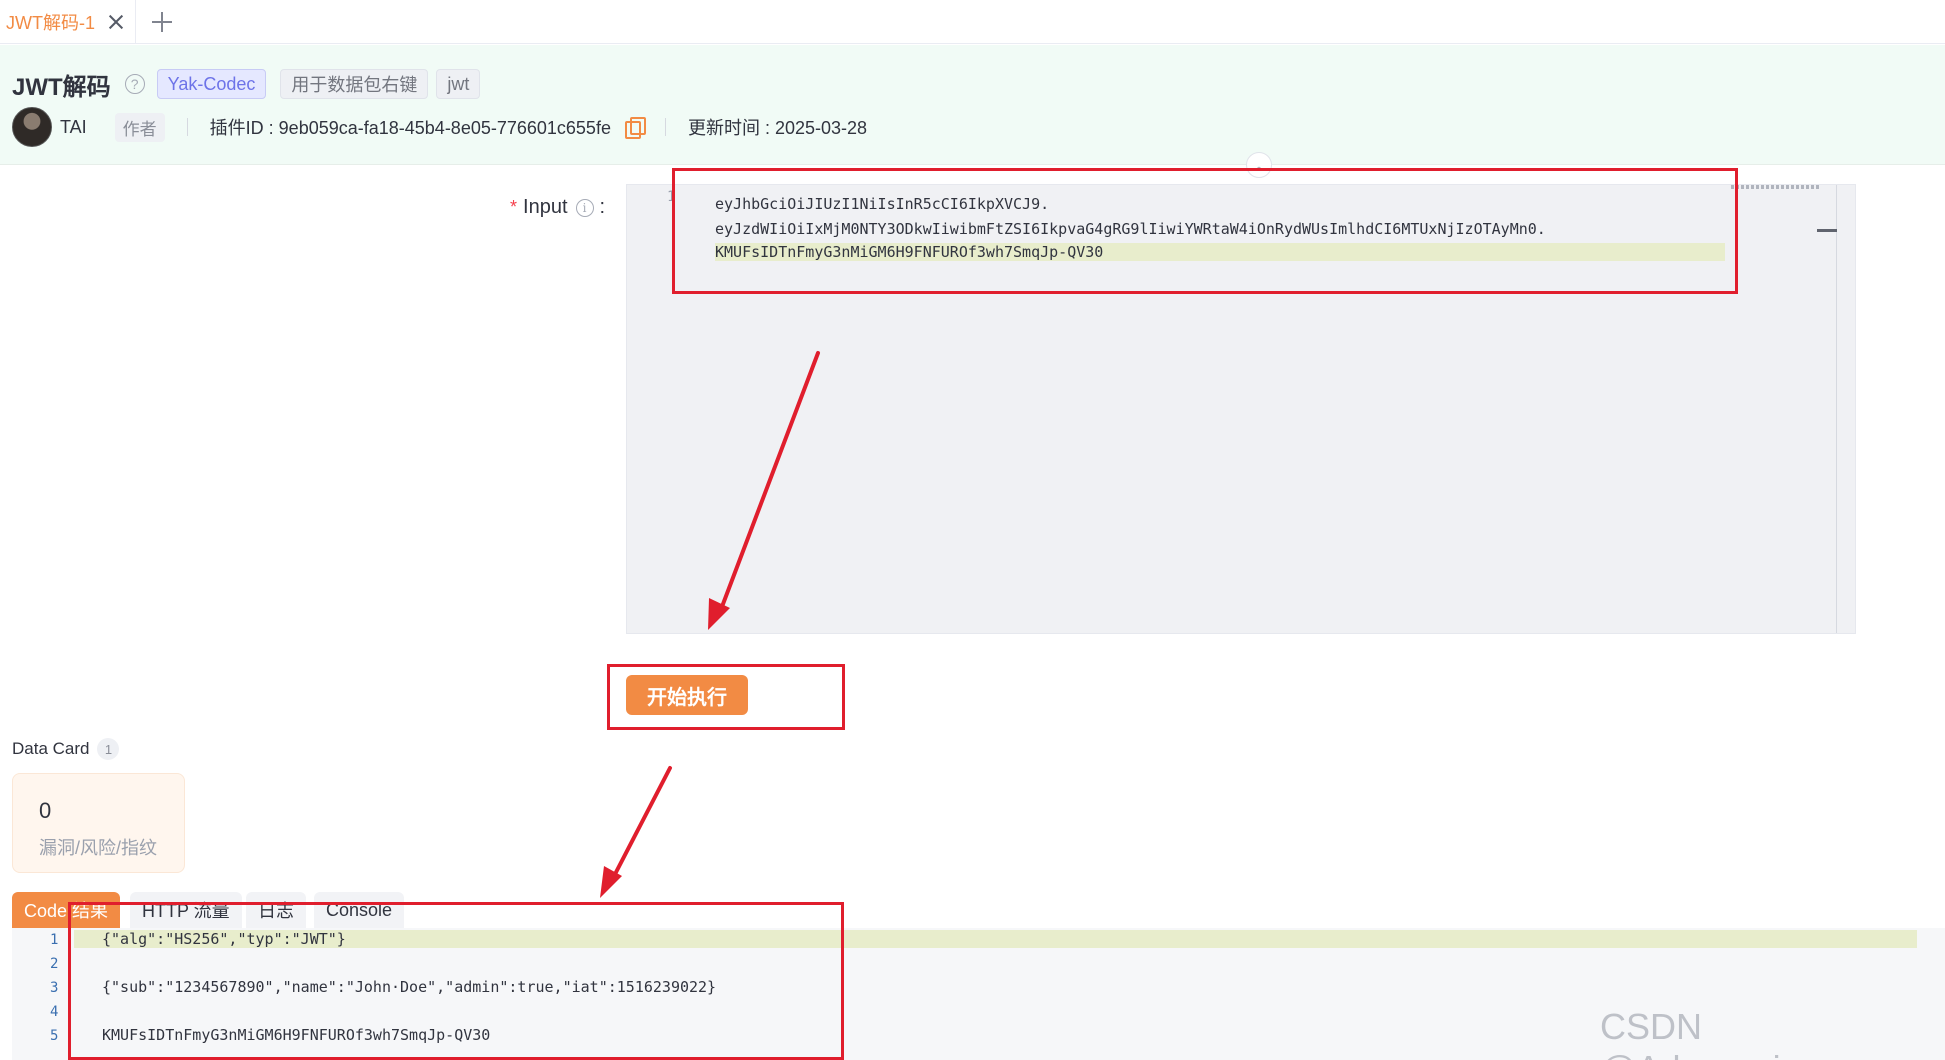 This screenshot has width=1945, height=1060. What do you see at coordinates (1719, 1033) in the screenshot?
I see `watermark: CSDN @Arkmornings` at bounding box center [1719, 1033].